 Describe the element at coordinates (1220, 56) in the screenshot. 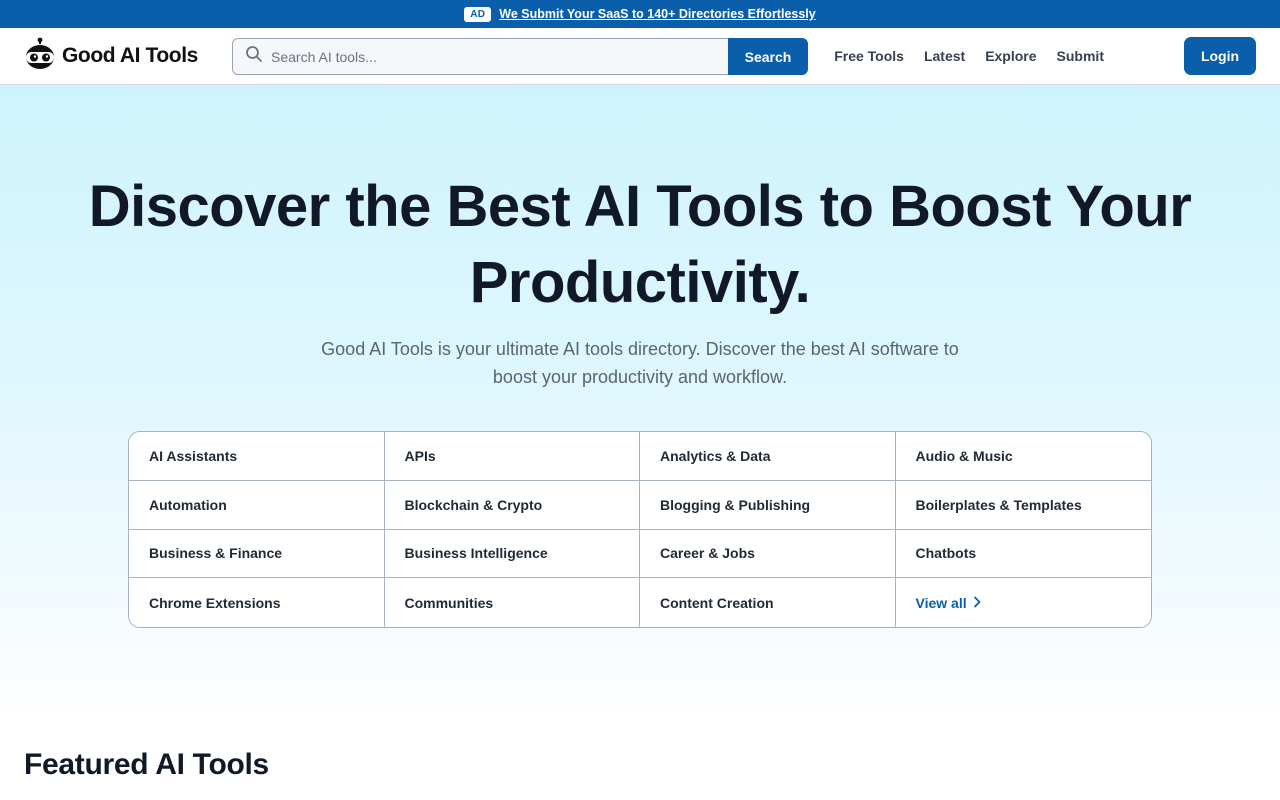

I see `login-button: Login` at that location.